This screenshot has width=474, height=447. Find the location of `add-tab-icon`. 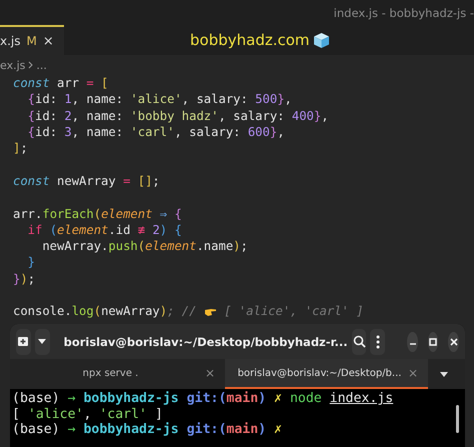

add-tab-icon is located at coordinates (23, 342).